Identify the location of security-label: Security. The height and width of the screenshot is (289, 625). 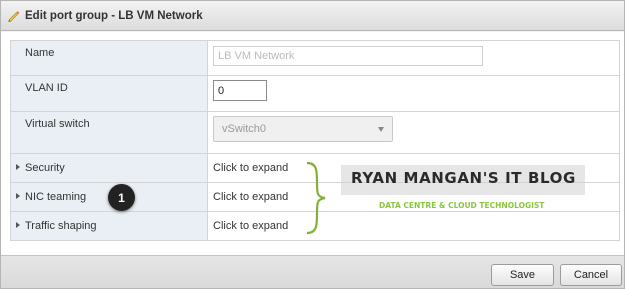
(45, 168).